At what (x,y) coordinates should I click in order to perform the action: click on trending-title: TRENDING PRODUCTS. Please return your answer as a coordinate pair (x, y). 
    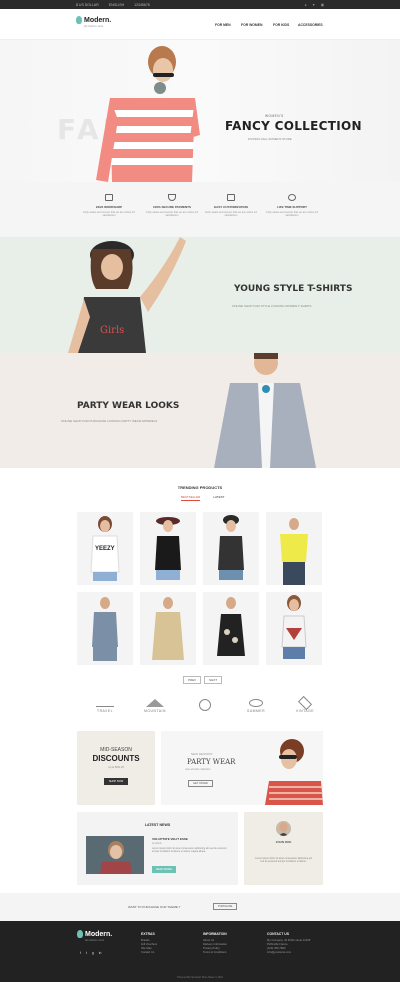
    Looking at the image, I should click on (200, 487).